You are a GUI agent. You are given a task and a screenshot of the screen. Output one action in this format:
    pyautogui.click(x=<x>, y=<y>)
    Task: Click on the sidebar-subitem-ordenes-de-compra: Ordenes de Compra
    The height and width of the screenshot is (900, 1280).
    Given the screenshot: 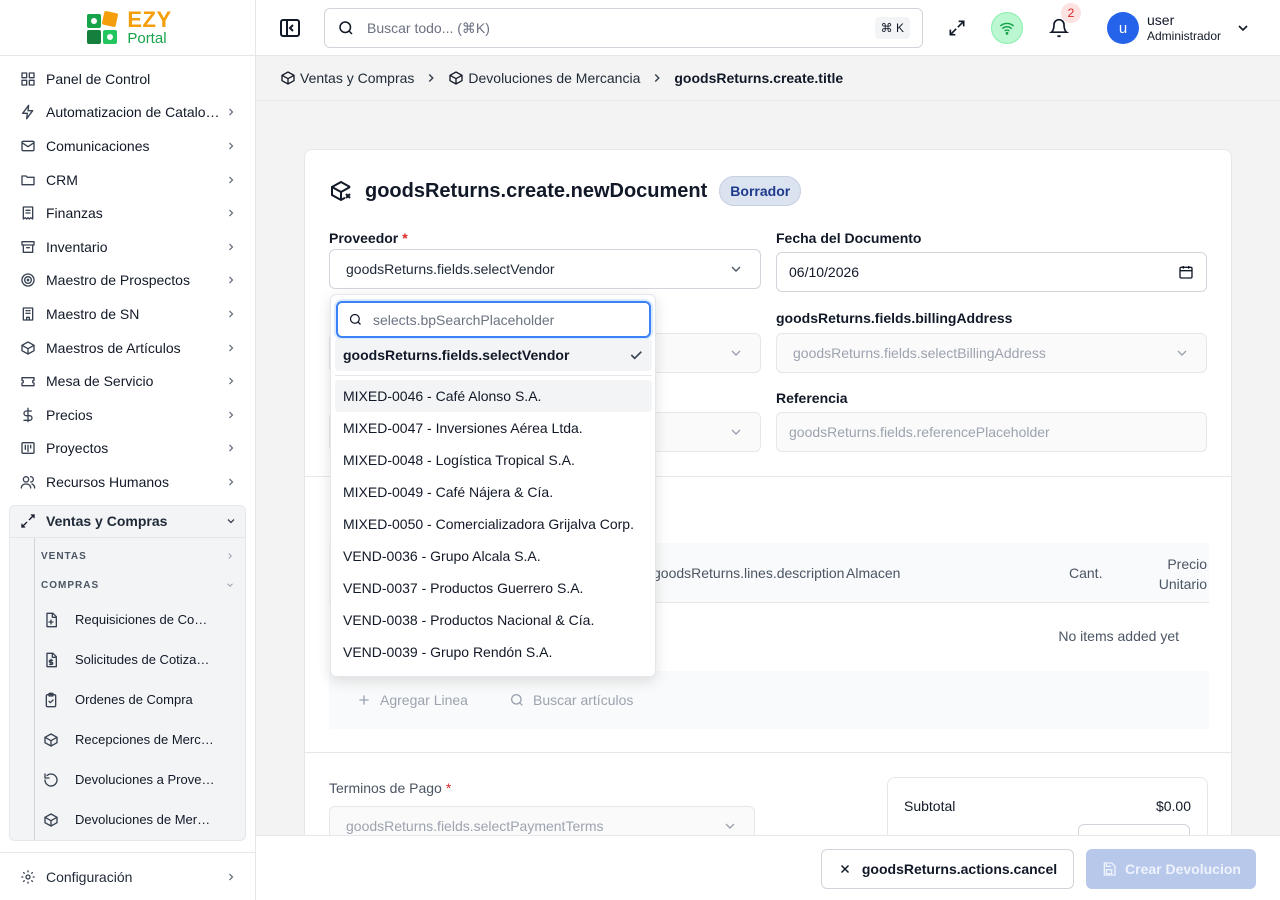 What is the action you would take?
    pyautogui.click(x=140, y=700)
    